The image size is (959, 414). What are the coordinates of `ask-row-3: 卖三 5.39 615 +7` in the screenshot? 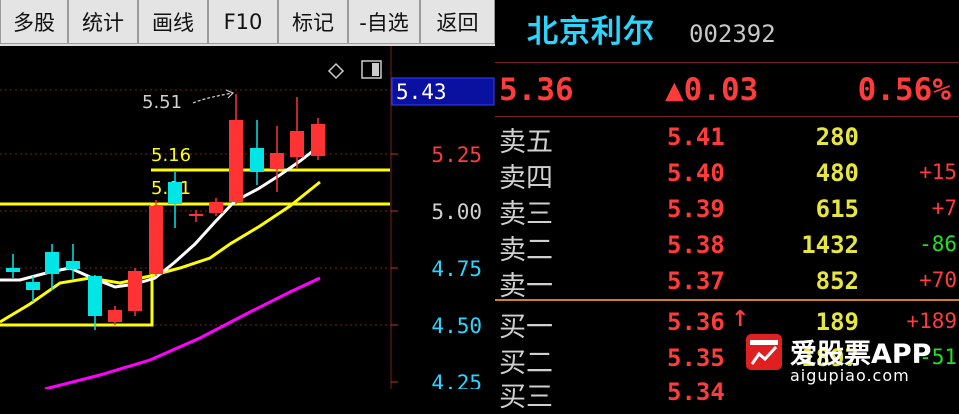 It's located at (727, 211).